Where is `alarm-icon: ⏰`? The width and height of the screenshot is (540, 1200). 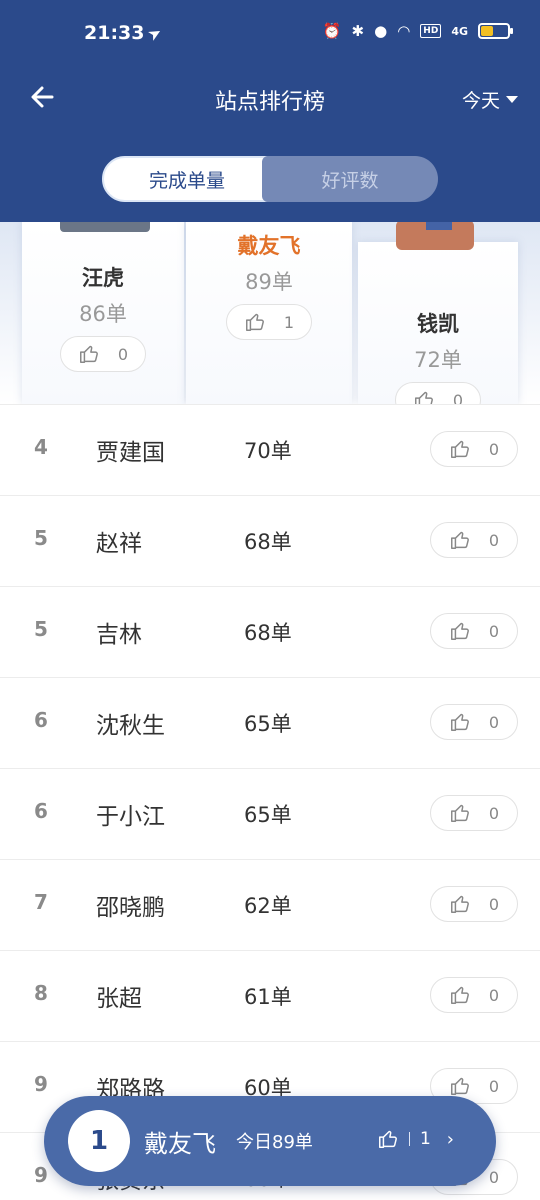
alarm-icon: ⏰ is located at coordinates (332, 31).